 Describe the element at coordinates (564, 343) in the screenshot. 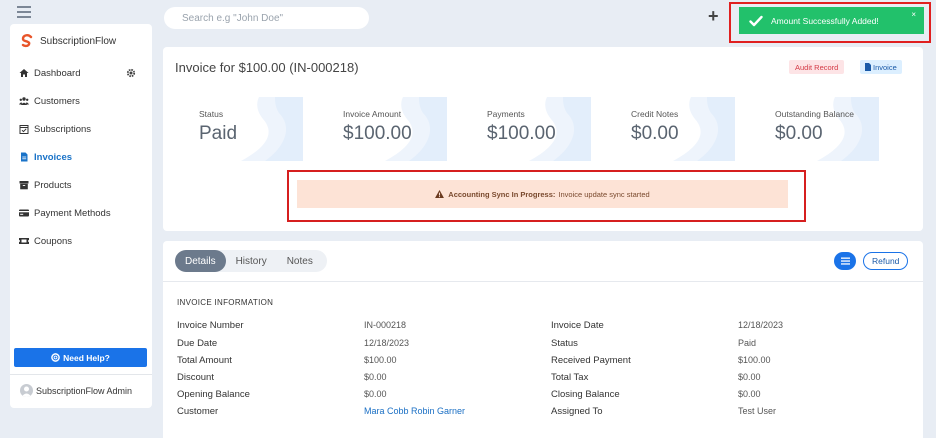

I see `field-label: Status` at that location.